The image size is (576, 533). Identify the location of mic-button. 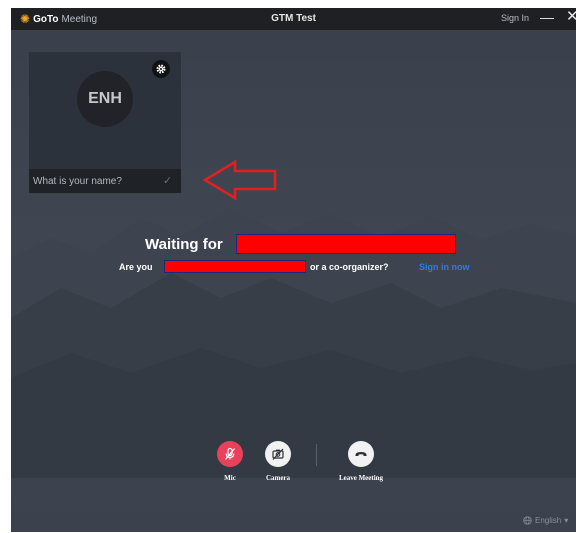
(230, 454).